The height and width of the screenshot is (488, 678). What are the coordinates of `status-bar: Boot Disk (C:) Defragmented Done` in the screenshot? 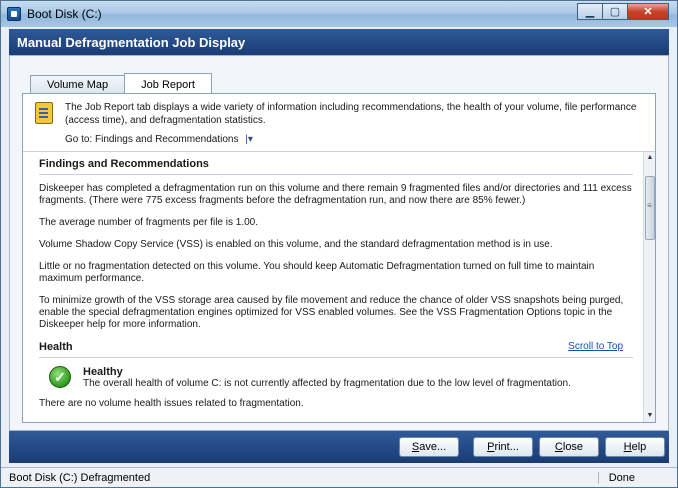 It's located at (339, 477).